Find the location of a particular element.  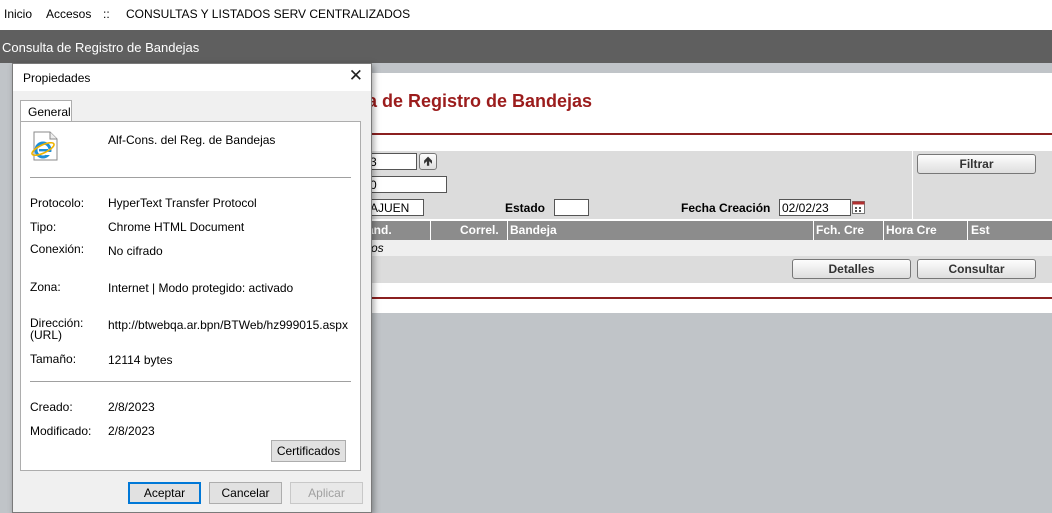

tamano-label: Tamaño: is located at coordinates (53, 359).